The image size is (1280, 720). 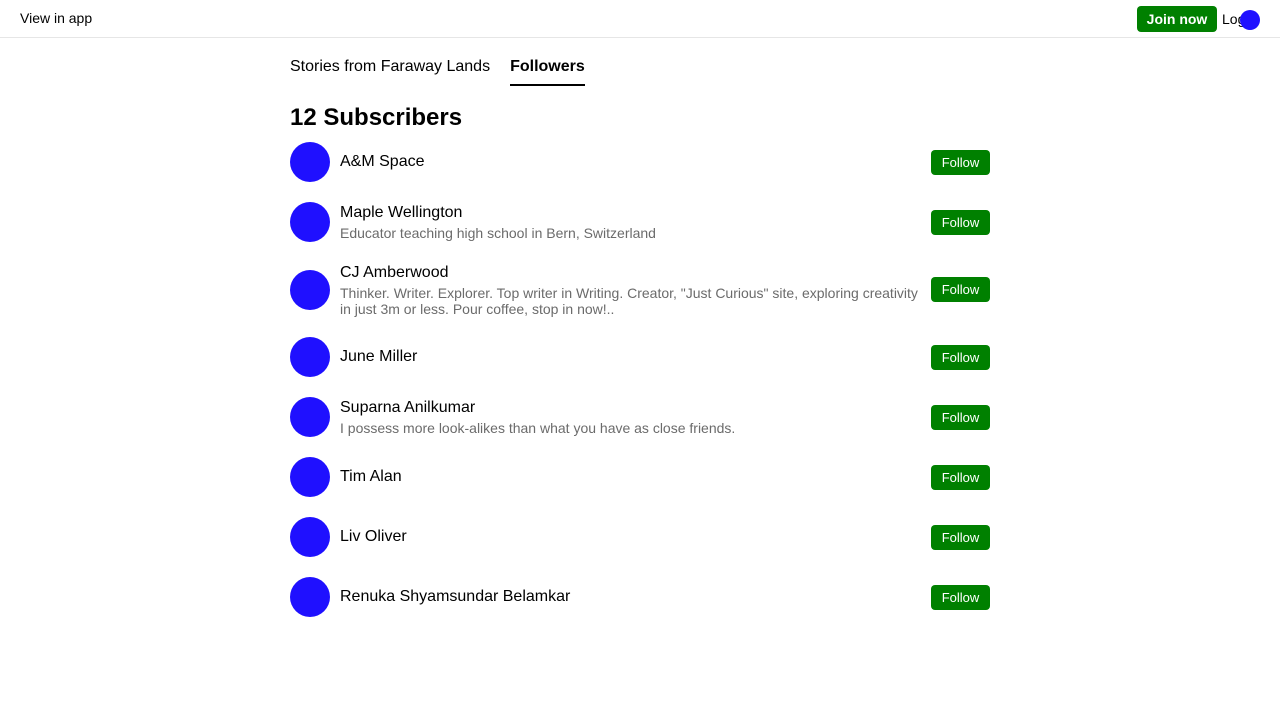 I want to click on subscriber-info: A&M Space, so click(x=630, y=162).